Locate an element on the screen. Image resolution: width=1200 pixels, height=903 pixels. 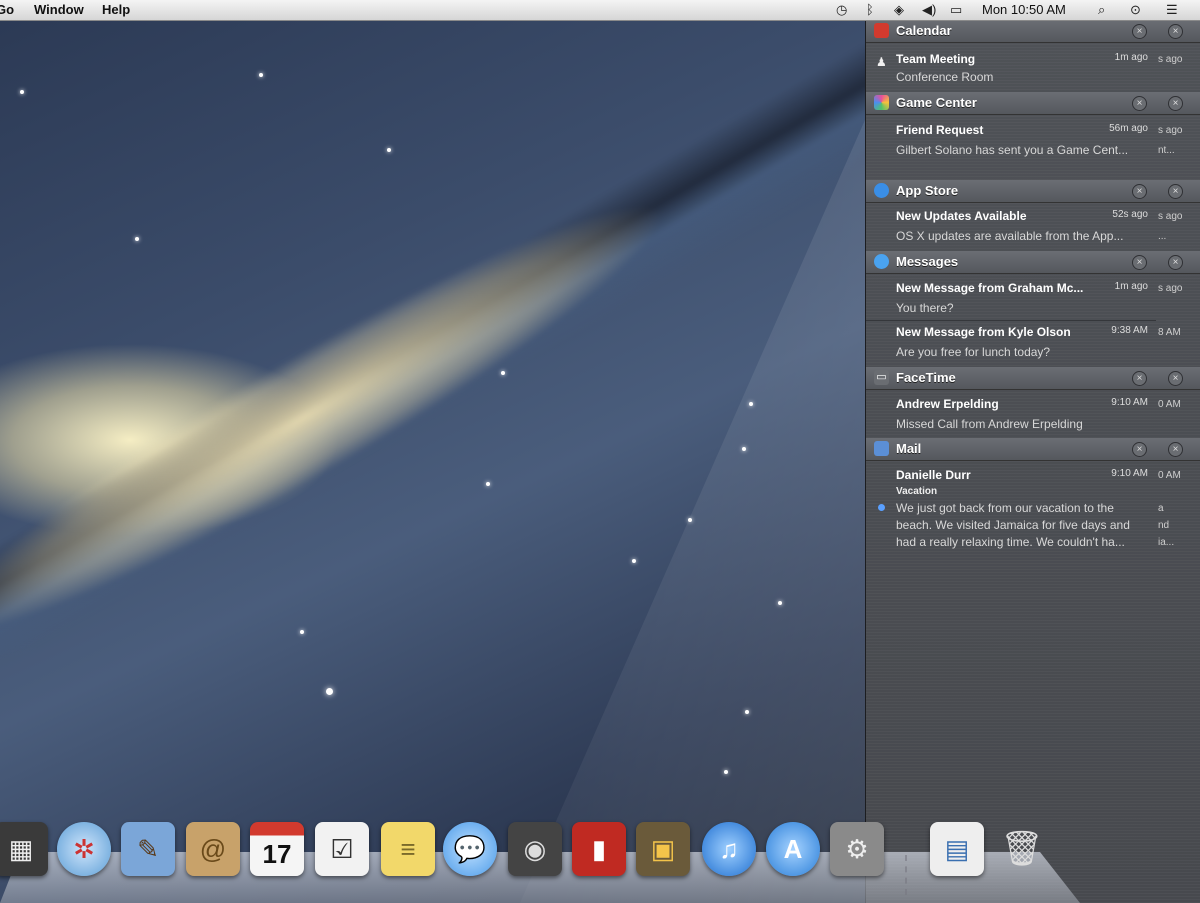
time-machine-icon: ◷ is located at coordinates (841, 10).